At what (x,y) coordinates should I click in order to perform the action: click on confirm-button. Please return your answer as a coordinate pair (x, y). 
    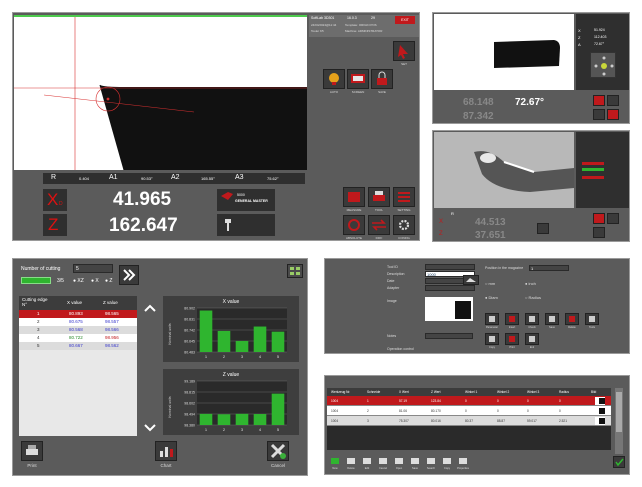
    Looking at the image, I should click on (619, 462).